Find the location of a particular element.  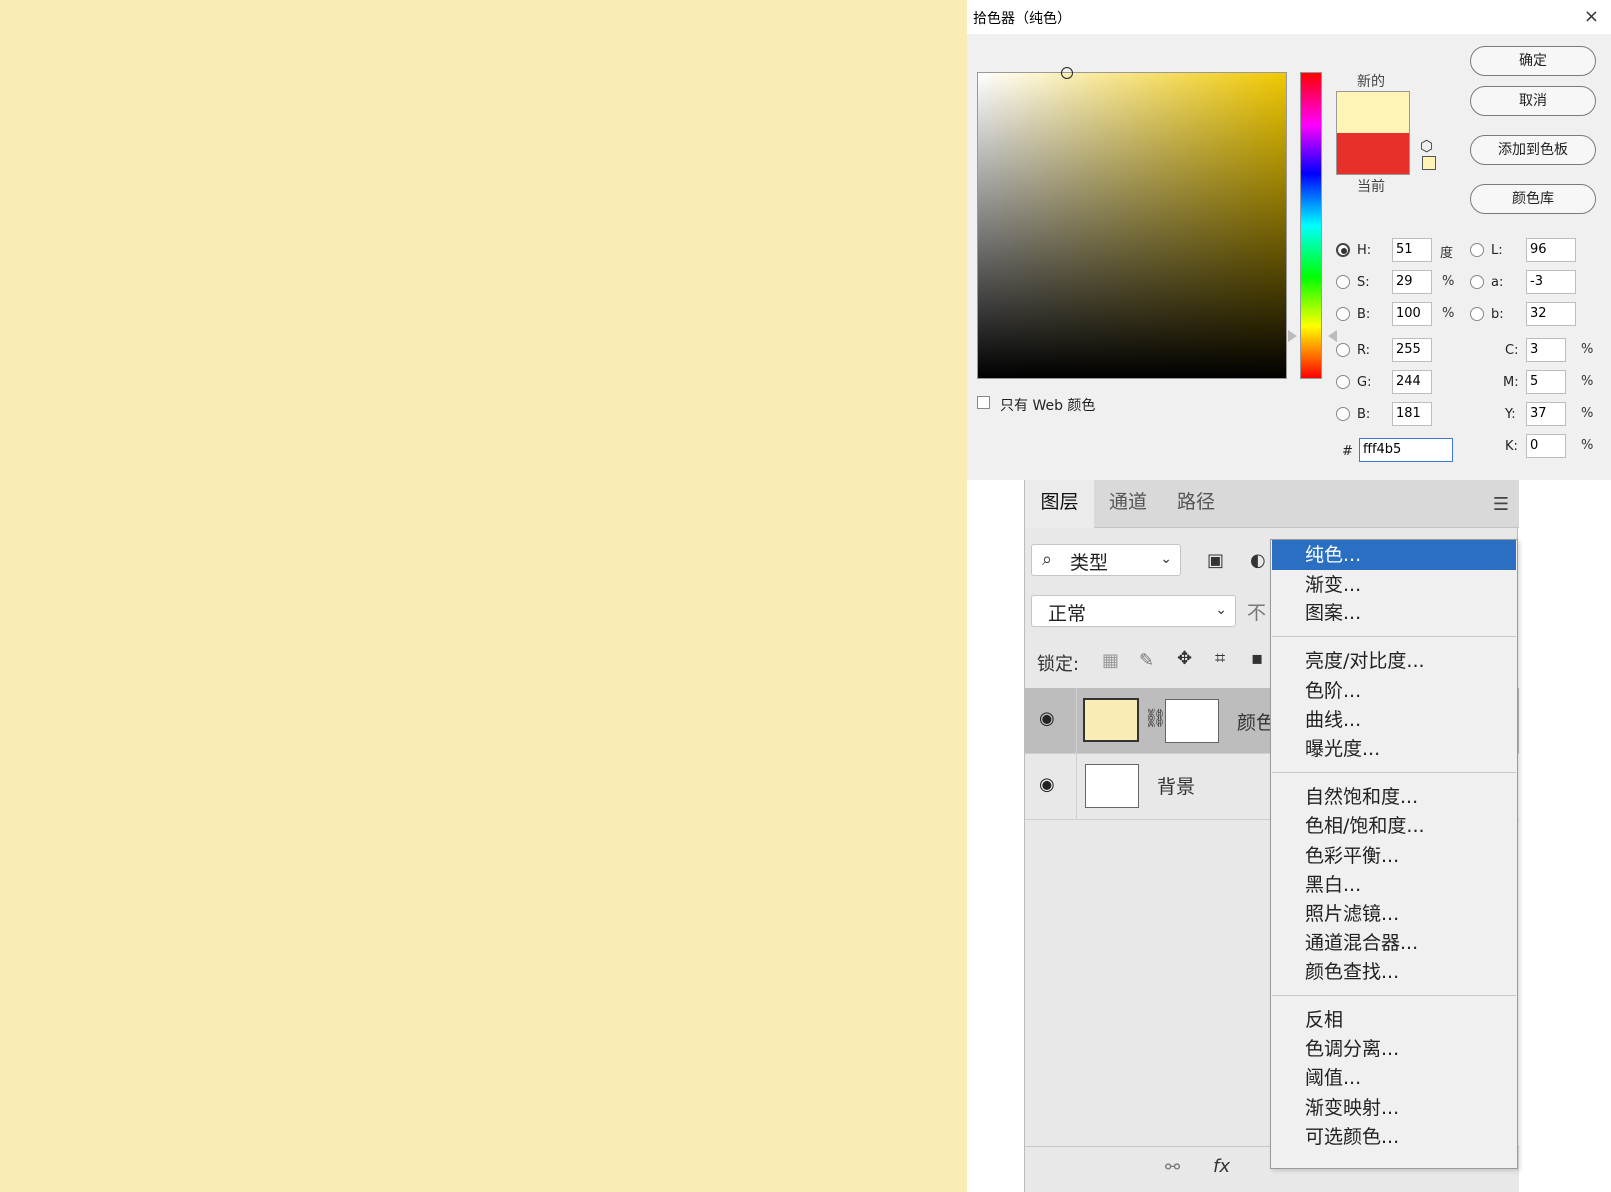

blue-field: 181 is located at coordinates (1412, 414).